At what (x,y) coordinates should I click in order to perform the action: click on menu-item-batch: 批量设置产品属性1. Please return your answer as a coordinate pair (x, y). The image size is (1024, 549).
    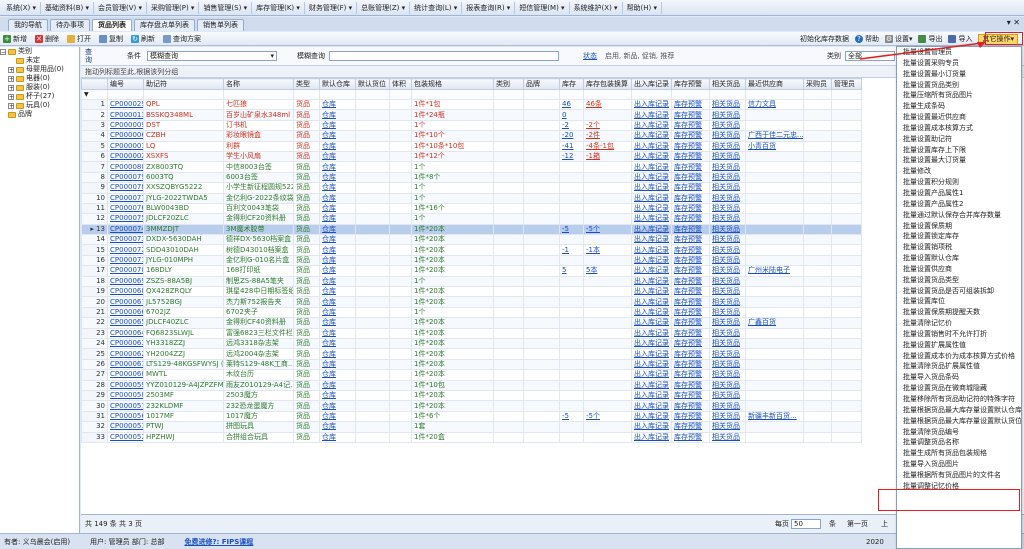
    Looking at the image, I should click on (959, 193).